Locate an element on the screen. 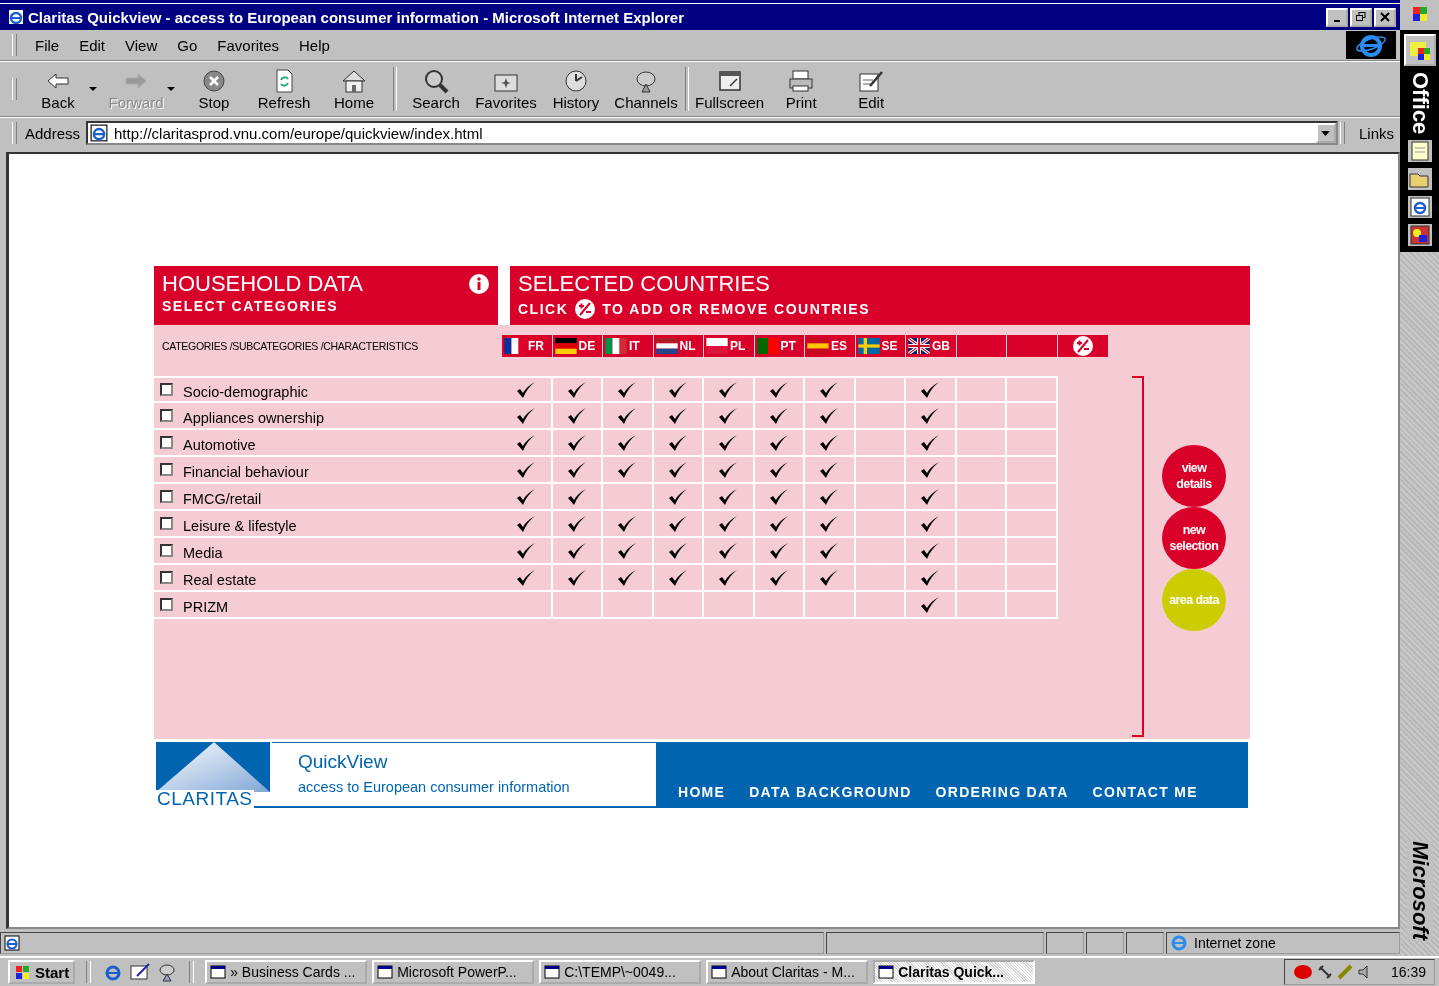 This screenshot has width=1439, height=986. toolbar-button: Favorites is located at coordinates (506, 89).